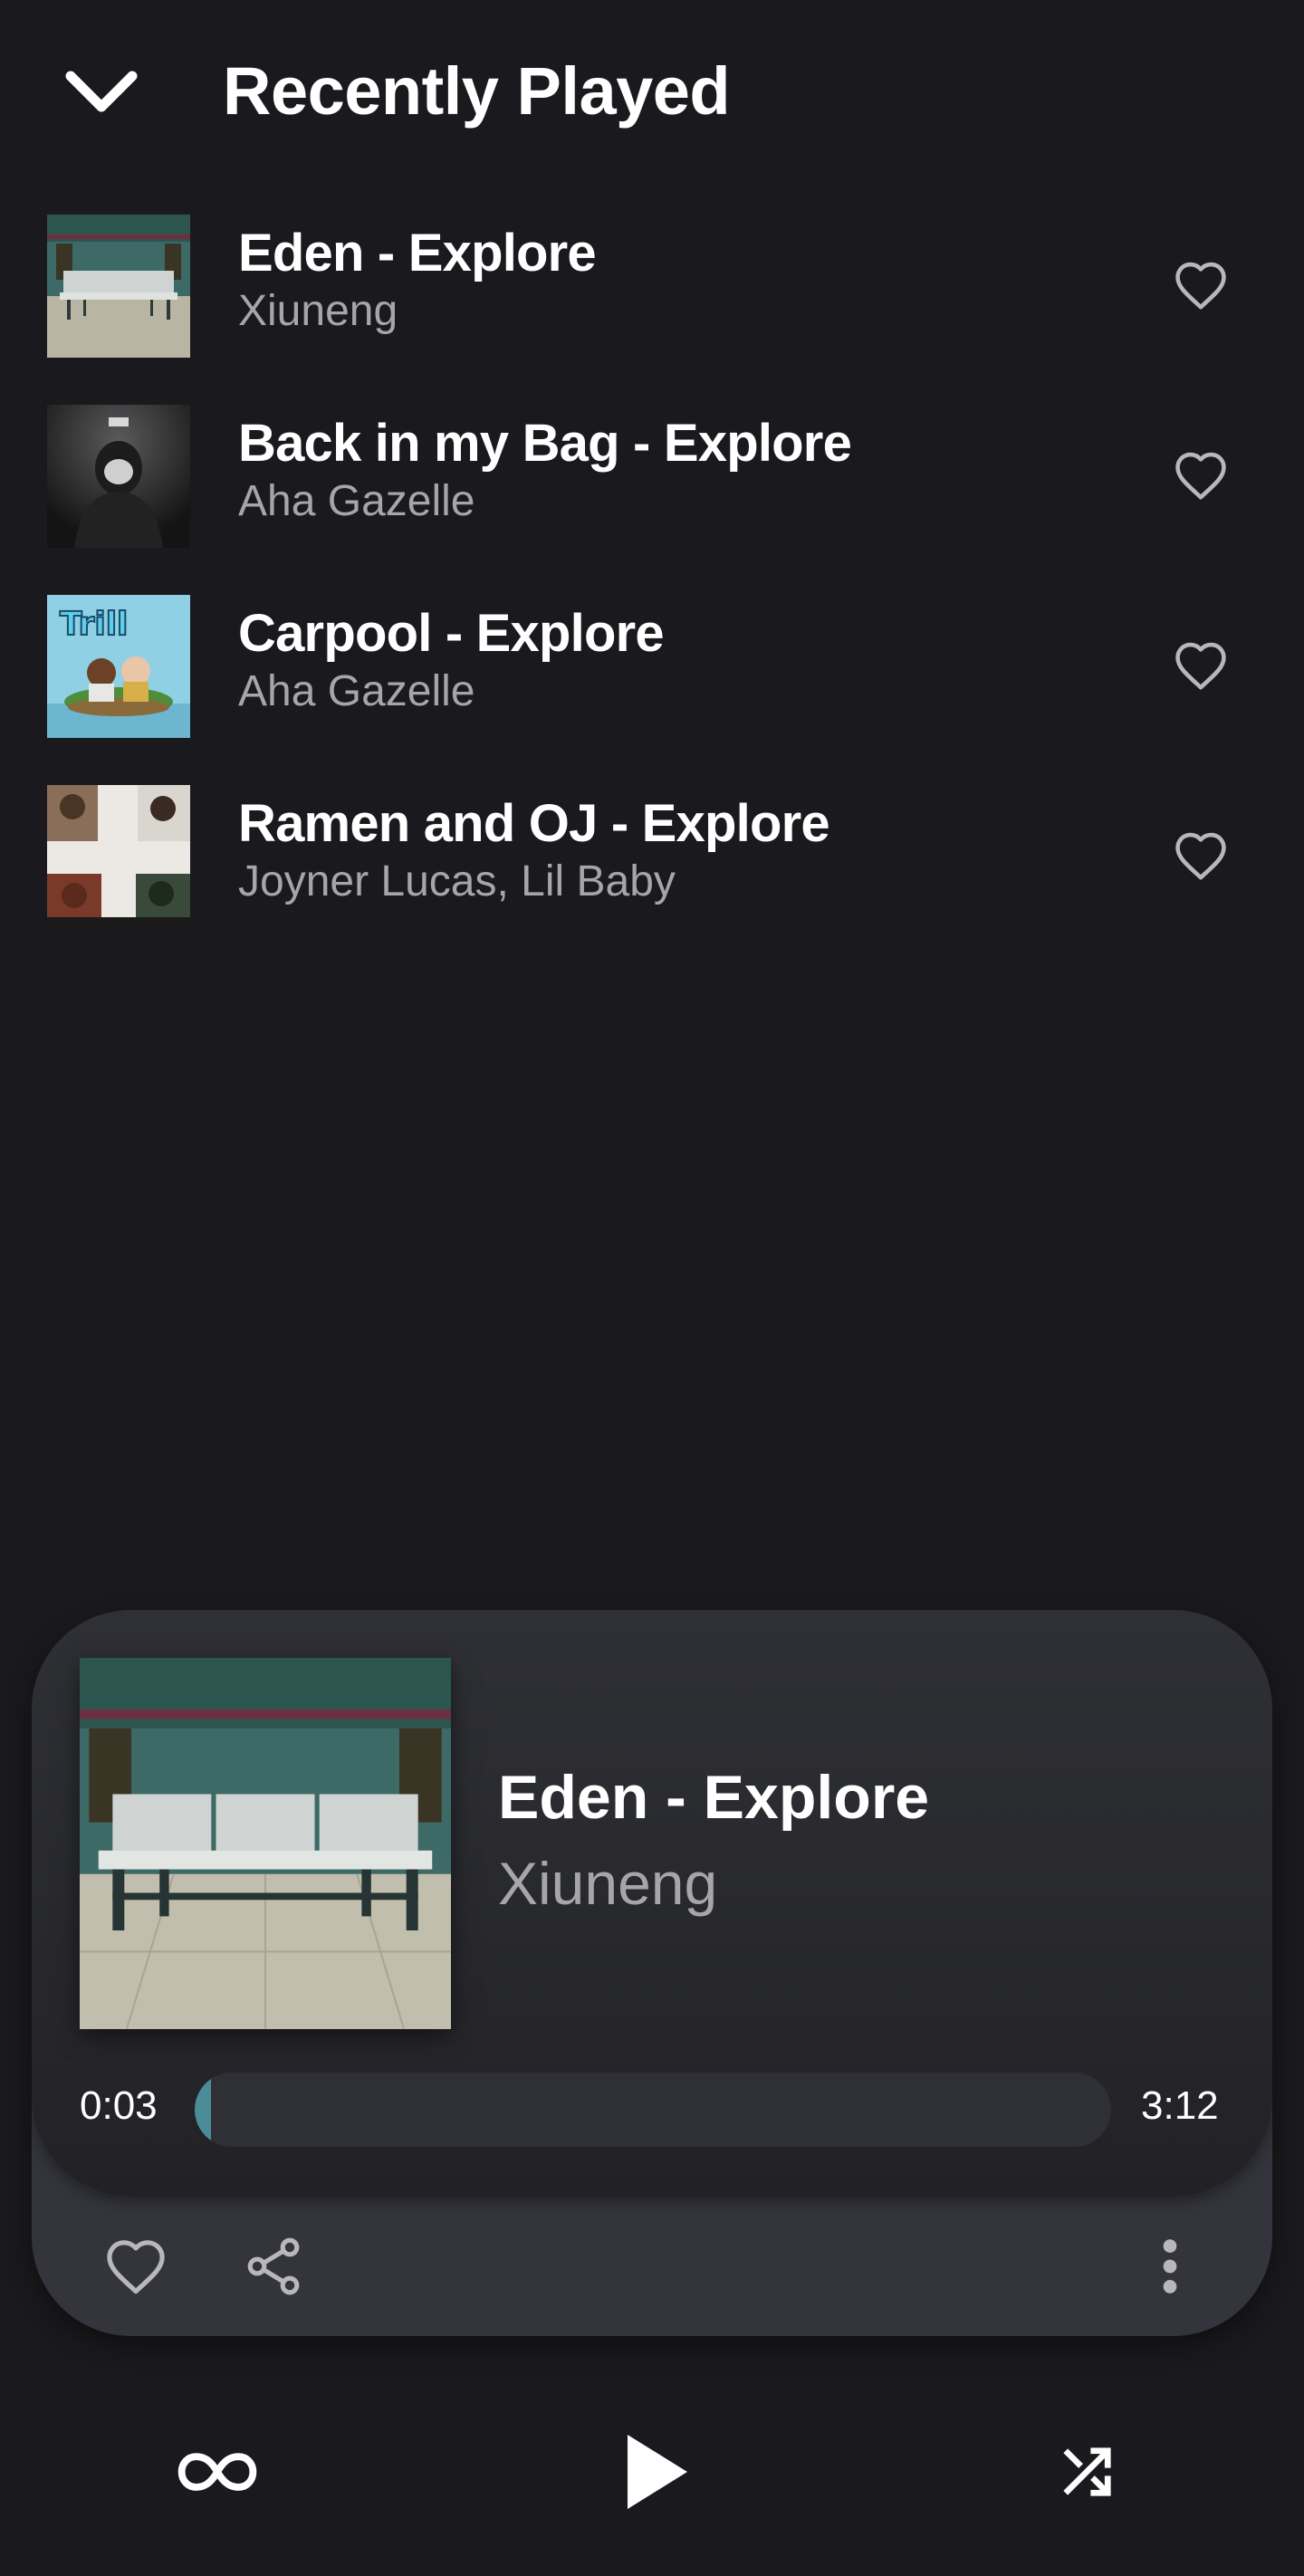  I want to click on playback-controls, so click(652, 2471).